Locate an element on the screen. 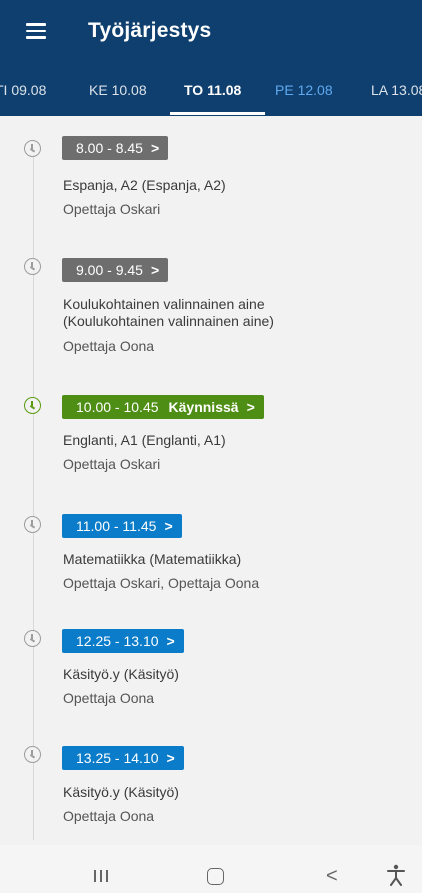  lesson-time-button: 11.00 - 11.45 > is located at coordinates (122, 526).